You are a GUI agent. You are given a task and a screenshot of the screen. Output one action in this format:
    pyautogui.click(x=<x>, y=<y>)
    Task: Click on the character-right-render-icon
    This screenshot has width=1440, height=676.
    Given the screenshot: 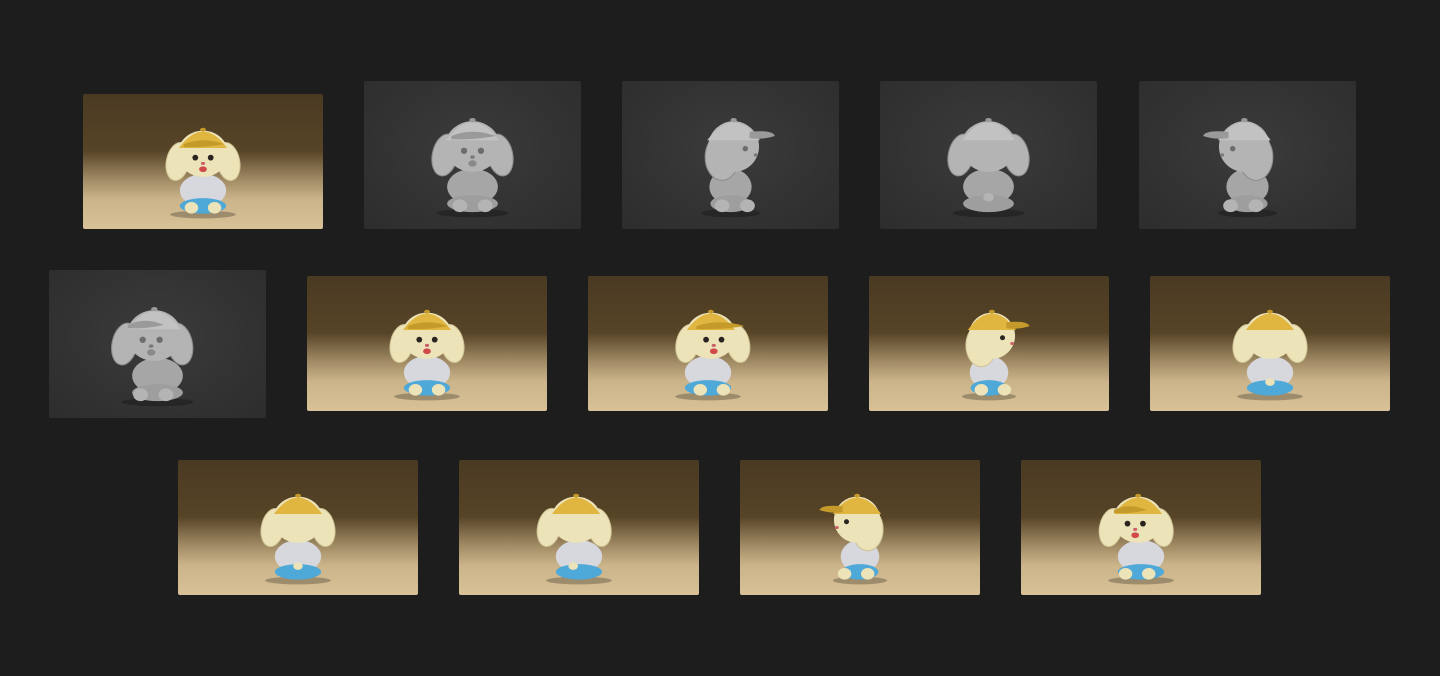 What is the action you would take?
    pyautogui.click(x=996, y=355)
    